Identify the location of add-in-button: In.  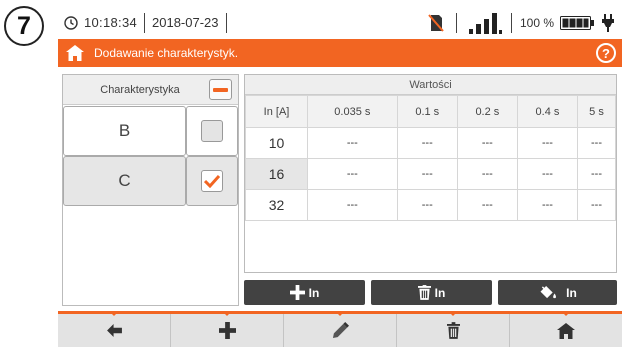
(304, 292).